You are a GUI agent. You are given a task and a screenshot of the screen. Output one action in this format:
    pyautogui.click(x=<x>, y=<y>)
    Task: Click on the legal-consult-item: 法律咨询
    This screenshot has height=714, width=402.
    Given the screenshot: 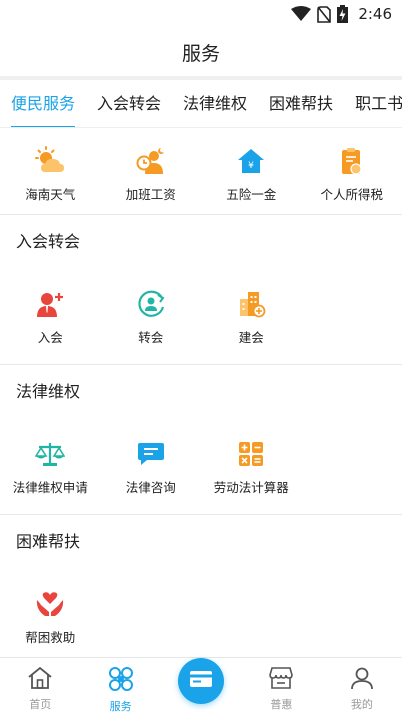 What is the action you would take?
    pyautogui.click(x=151, y=475)
    